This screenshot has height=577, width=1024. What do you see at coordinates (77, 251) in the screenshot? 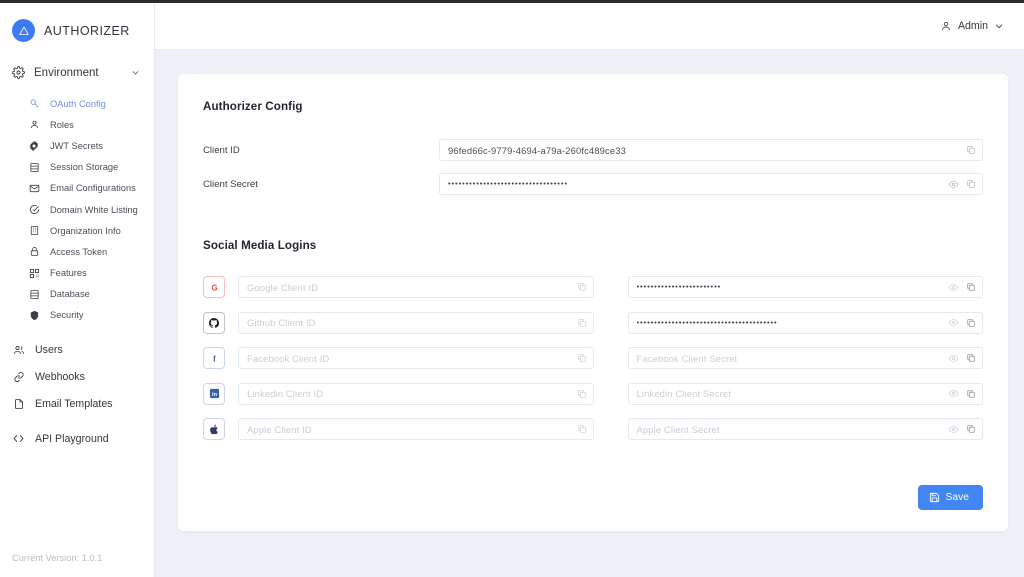
I see `sidebar-item-access-token: Access Token` at bounding box center [77, 251].